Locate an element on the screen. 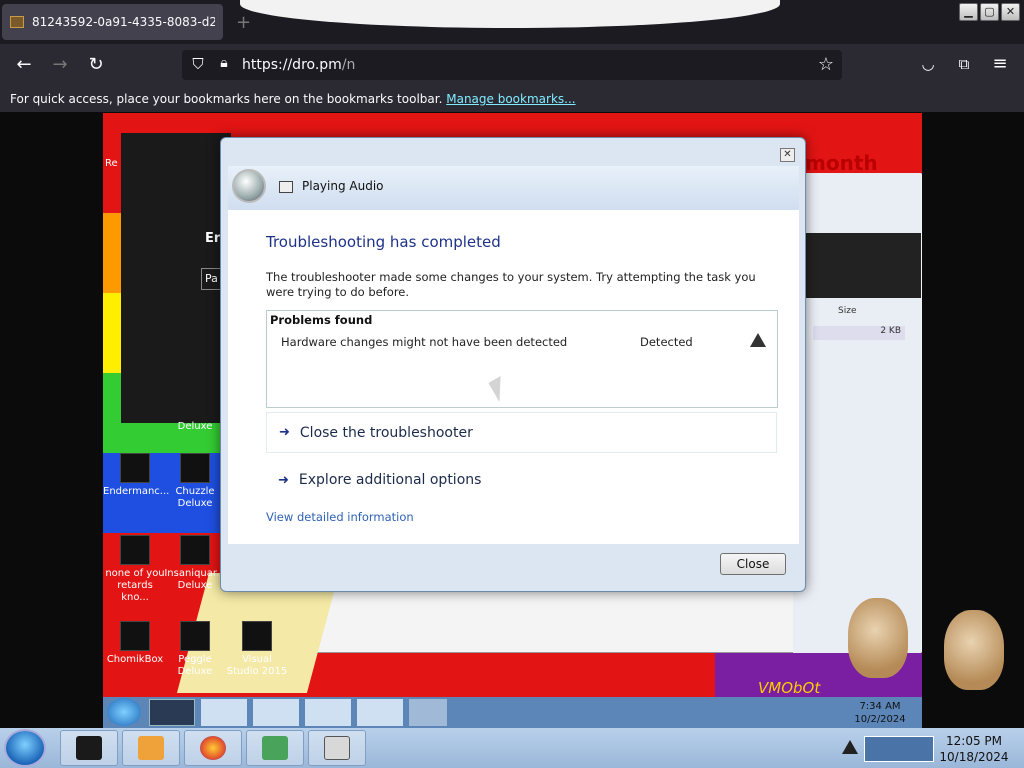  dialog-title: Playing Audio is located at coordinates (343, 186).